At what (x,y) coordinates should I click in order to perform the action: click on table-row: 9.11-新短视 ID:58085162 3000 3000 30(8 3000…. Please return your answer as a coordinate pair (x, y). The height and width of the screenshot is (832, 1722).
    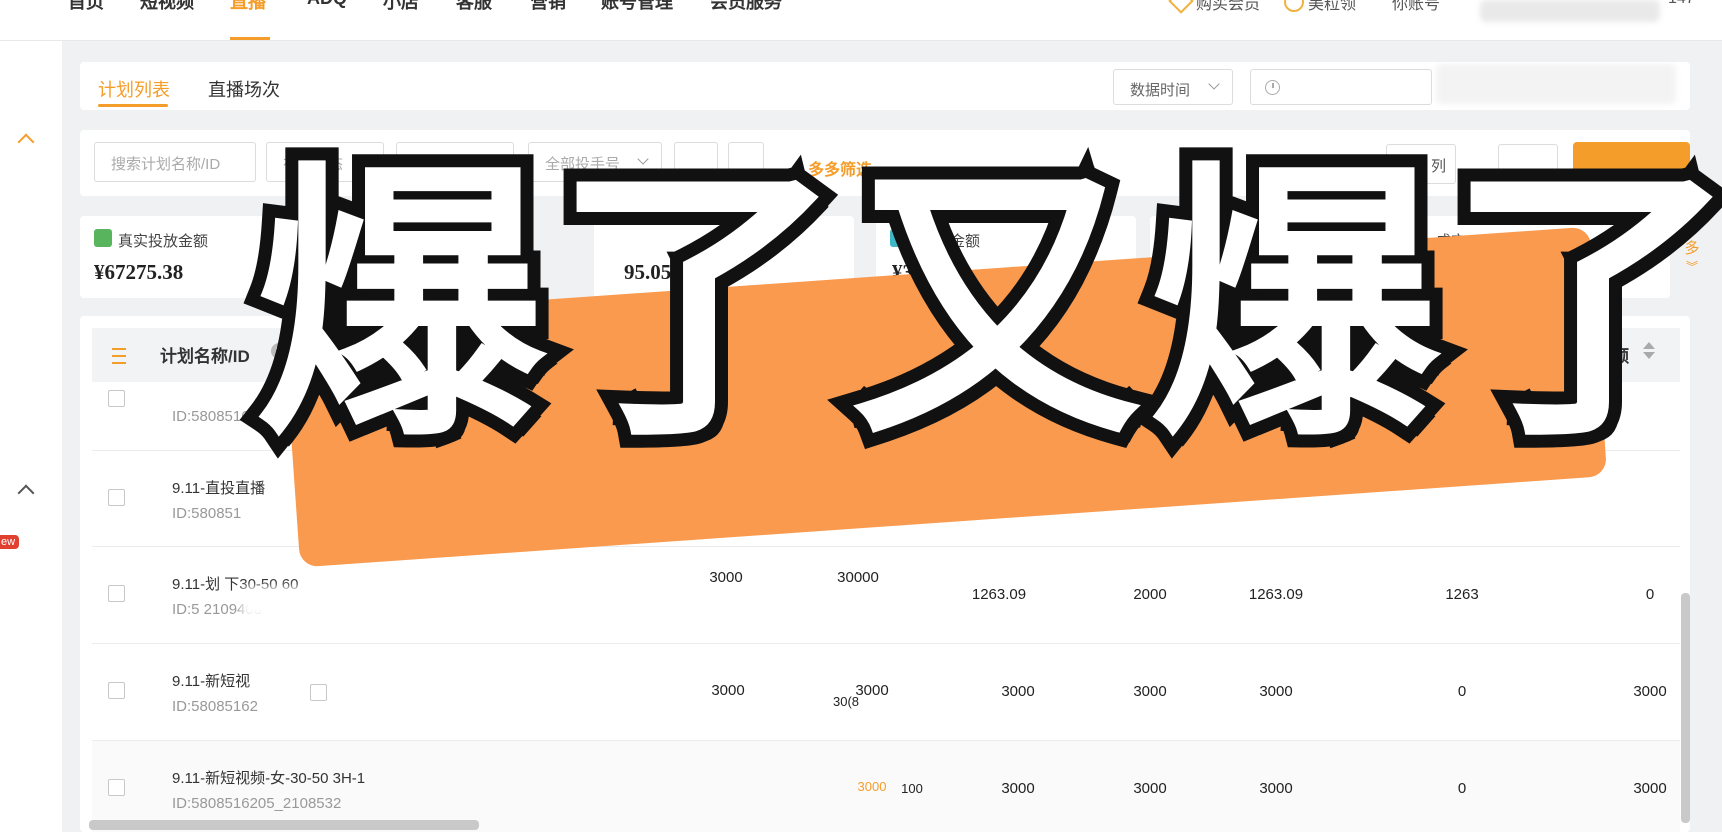
    Looking at the image, I should click on (886, 692).